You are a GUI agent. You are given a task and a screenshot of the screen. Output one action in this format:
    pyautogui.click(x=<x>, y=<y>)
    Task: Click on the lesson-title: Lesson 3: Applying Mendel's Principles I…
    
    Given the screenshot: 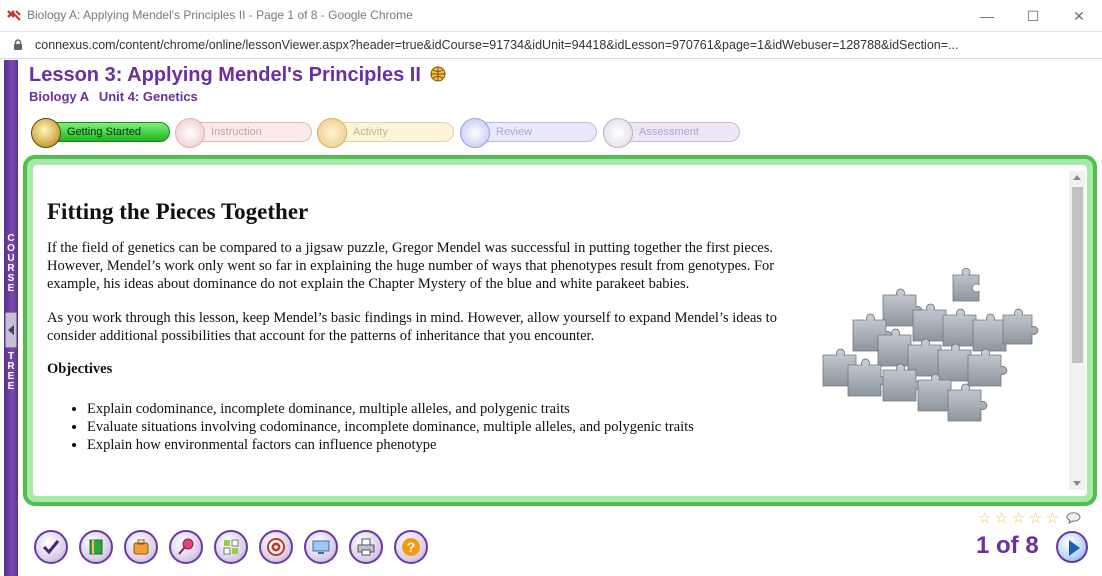 What is the action you would take?
    pyautogui.click(x=237, y=75)
    